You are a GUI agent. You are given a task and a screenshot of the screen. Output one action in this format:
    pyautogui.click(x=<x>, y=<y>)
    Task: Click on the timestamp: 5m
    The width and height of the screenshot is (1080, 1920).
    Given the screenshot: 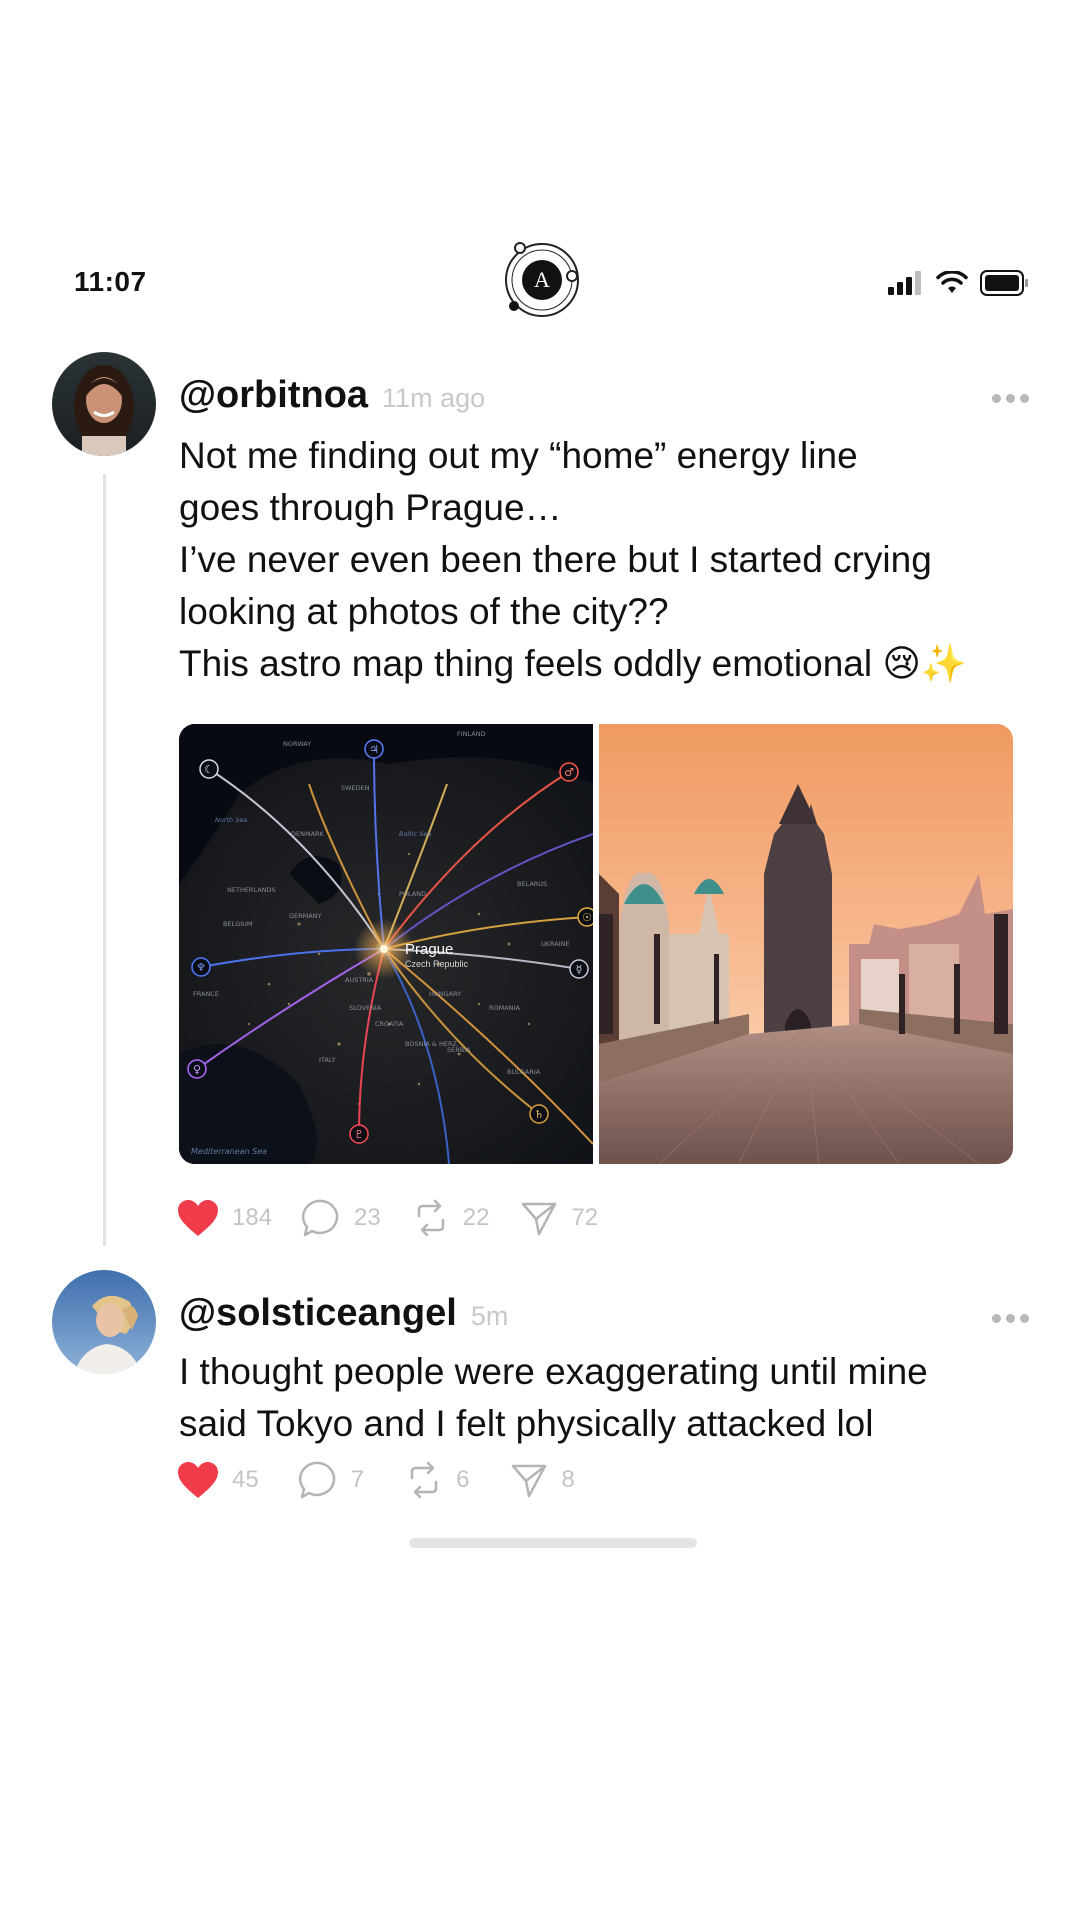 What is the action you would take?
    pyautogui.click(x=489, y=1316)
    